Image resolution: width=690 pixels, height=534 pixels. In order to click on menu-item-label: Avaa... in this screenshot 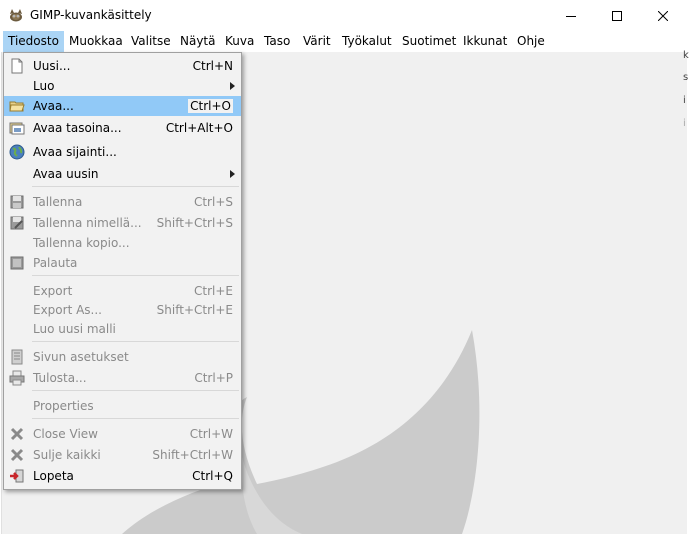, I will do `click(53, 106)`.